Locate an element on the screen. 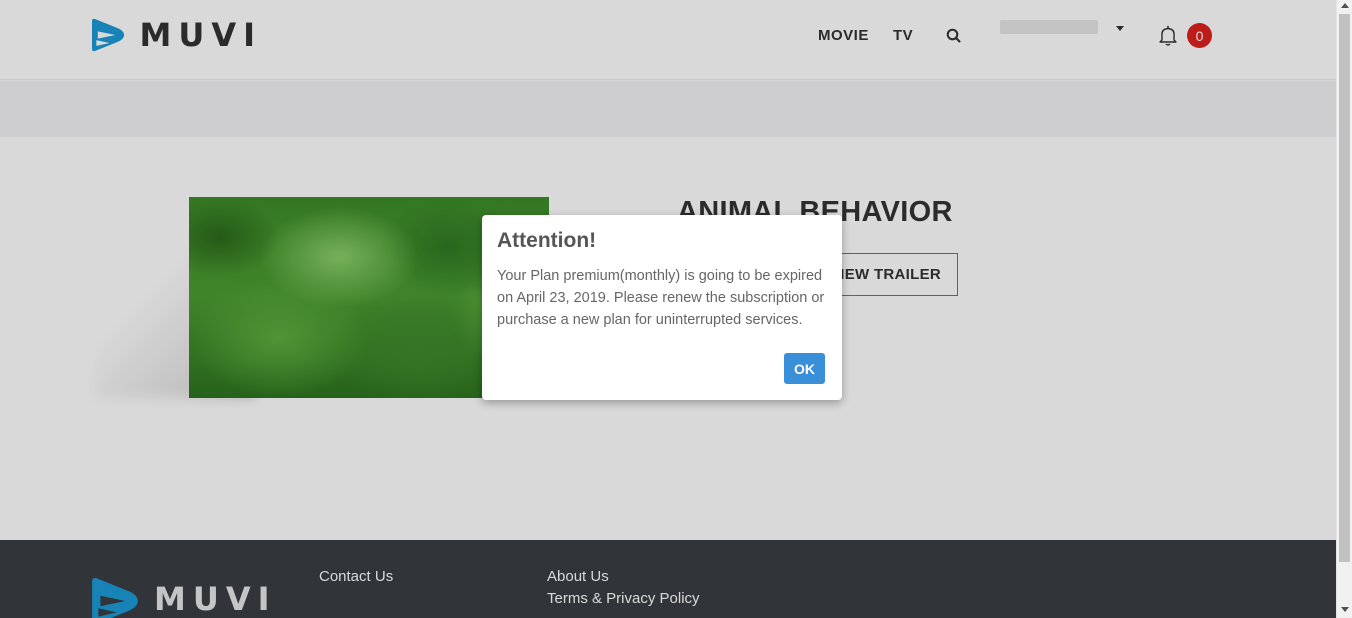 This screenshot has height=618, width=1352. vertical-scrollbar is located at coordinates (1344, 309).